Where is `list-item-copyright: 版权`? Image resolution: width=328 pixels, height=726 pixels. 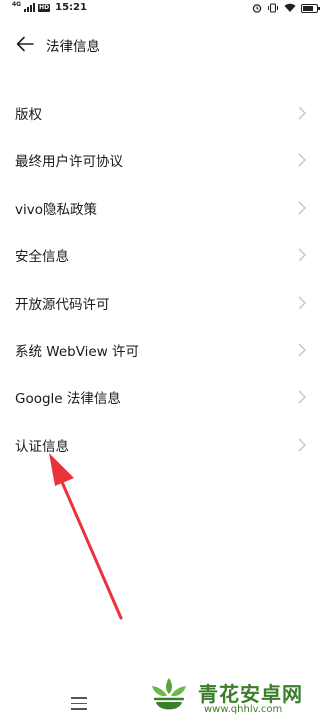
list-item-copyright: 版权 is located at coordinates (164, 113).